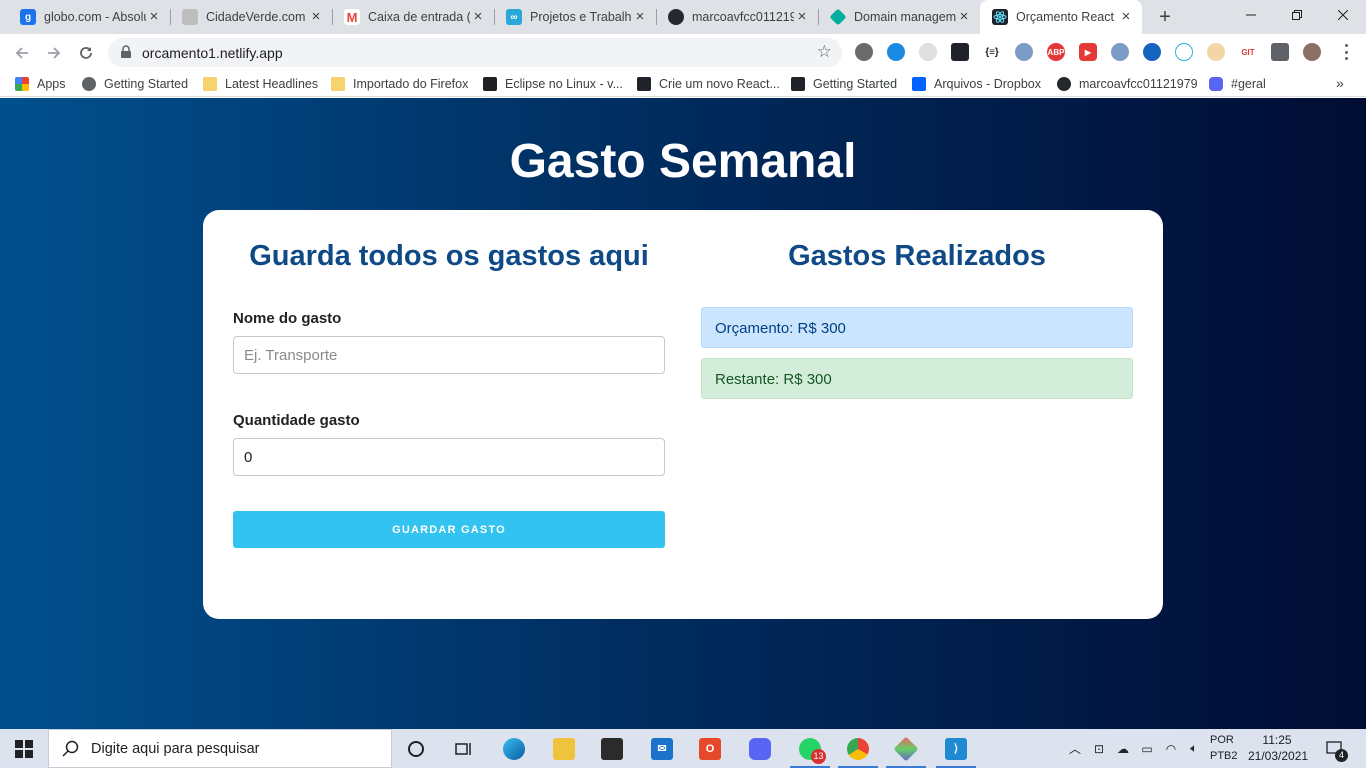 The height and width of the screenshot is (768, 1366). What do you see at coordinates (1147, 748) in the screenshot?
I see `battery-icon: ▭` at bounding box center [1147, 748].